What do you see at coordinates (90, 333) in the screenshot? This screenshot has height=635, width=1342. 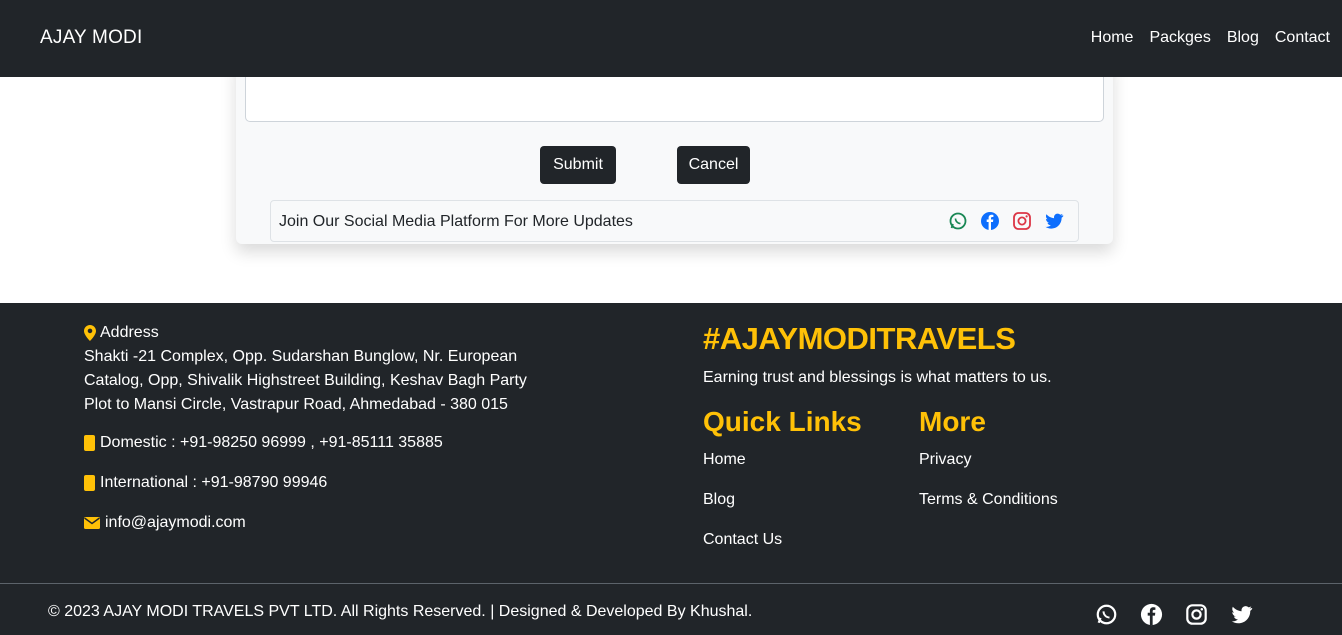 I see `map-marker-icon` at bounding box center [90, 333].